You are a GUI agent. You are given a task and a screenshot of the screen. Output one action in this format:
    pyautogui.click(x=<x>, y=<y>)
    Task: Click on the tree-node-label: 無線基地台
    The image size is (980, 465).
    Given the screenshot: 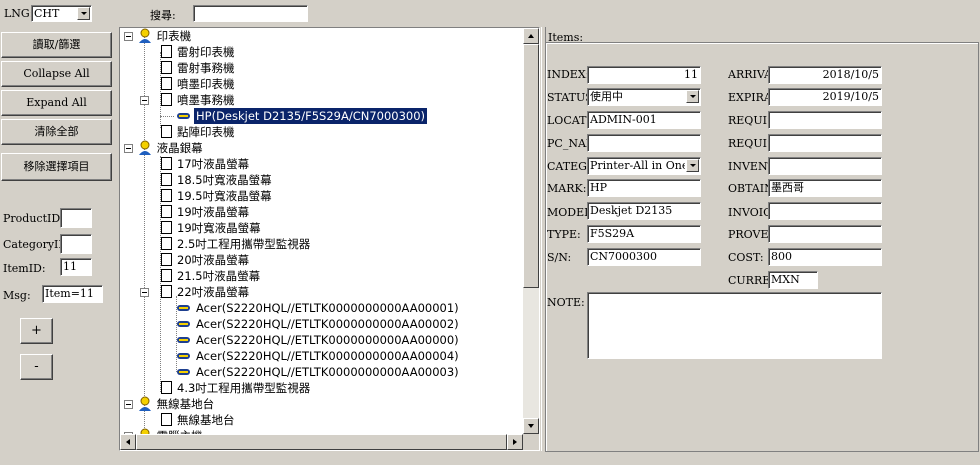 What is the action you would take?
    pyautogui.click(x=185, y=404)
    